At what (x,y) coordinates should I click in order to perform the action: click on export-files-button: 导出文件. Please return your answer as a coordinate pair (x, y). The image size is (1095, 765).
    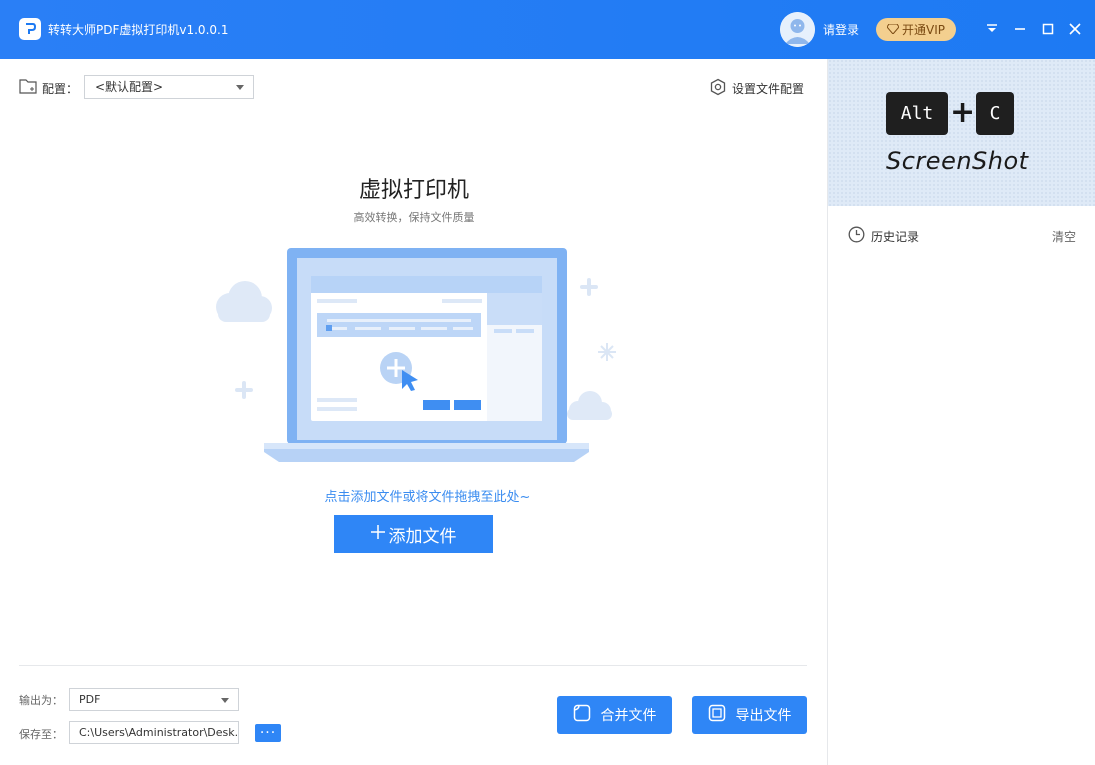
    Looking at the image, I should click on (749, 715).